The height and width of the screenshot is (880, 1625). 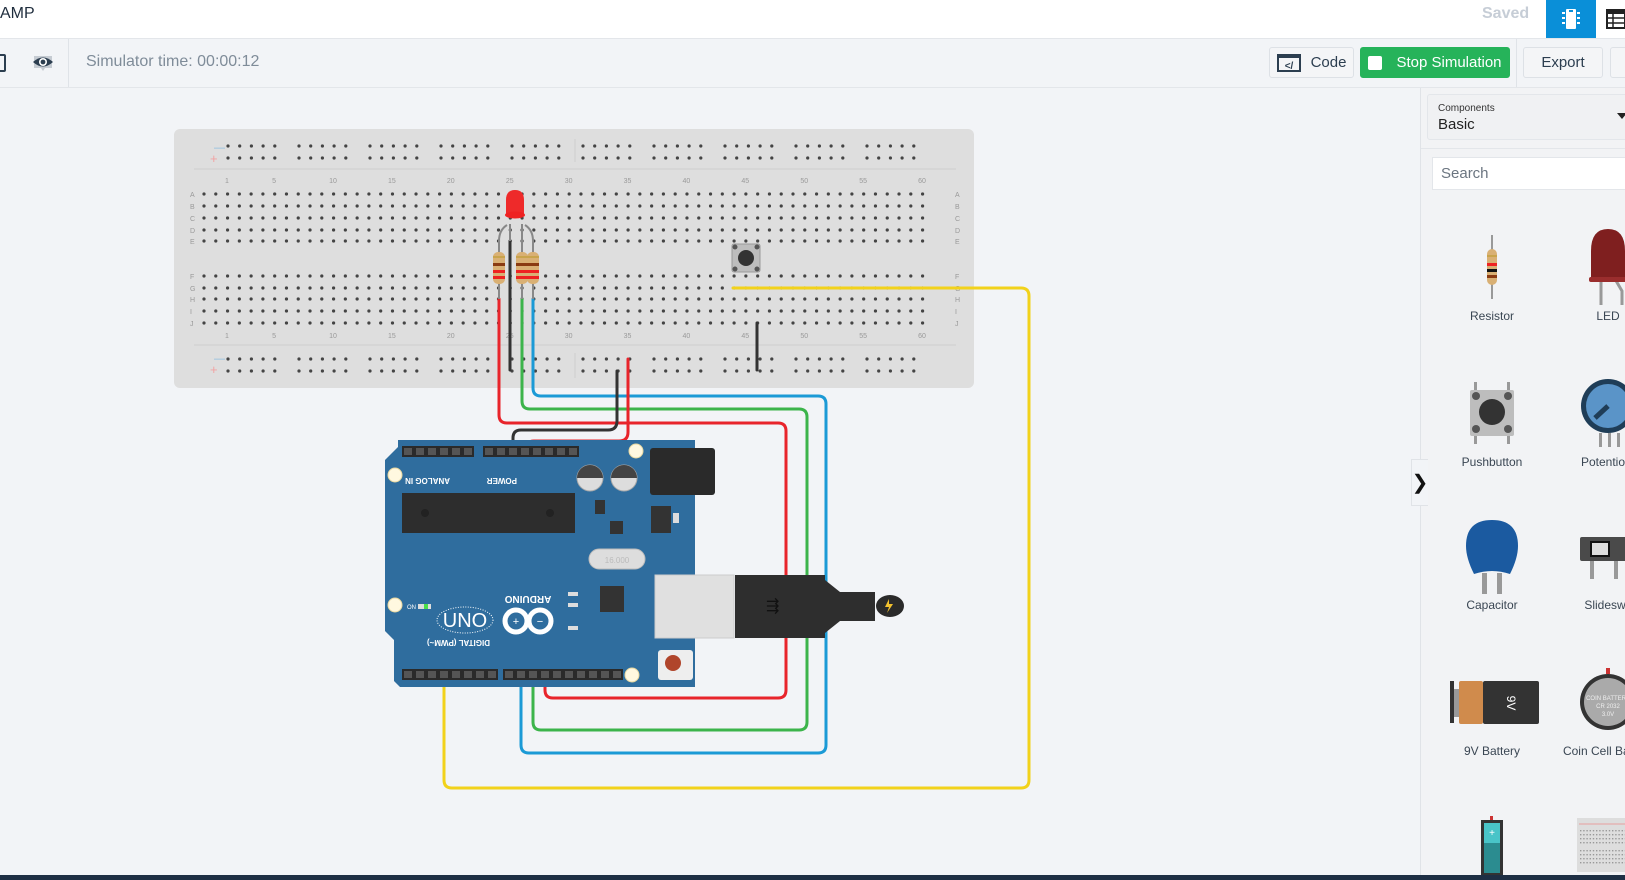 What do you see at coordinates (1589, 564) in the screenshot?
I see `component-slideswitch: Slideswit` at bounding box center [1589, 564].